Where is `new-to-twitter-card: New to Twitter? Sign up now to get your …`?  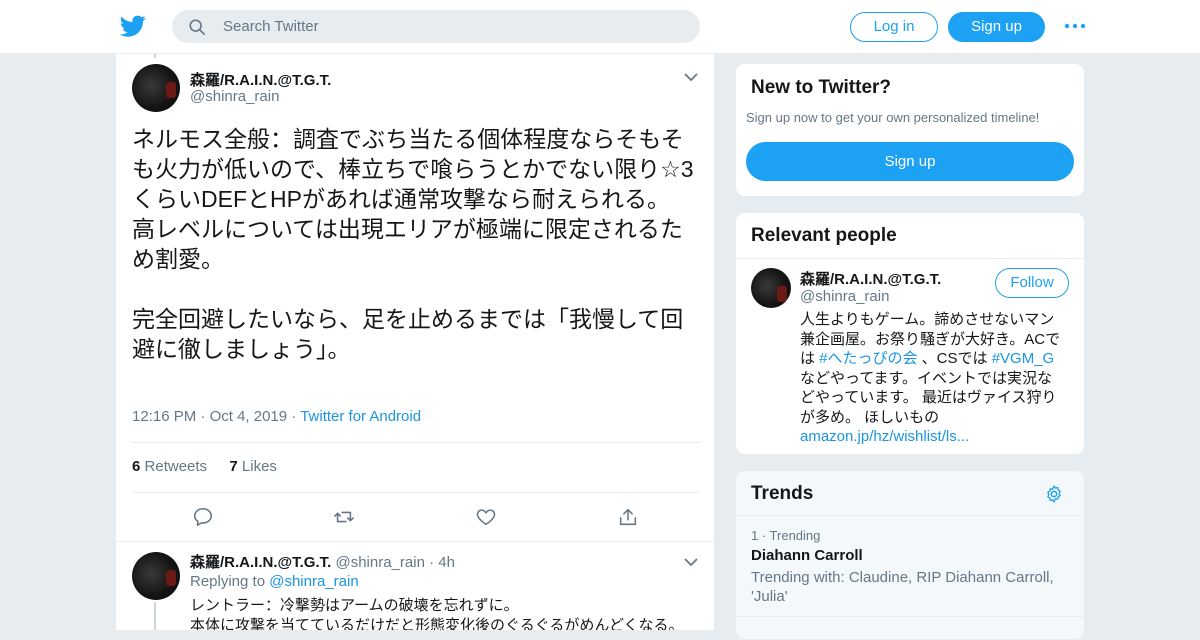
new-to-twitter-card: New to Twitter? Sign up now to get your … is located at coordinates (910, 130).